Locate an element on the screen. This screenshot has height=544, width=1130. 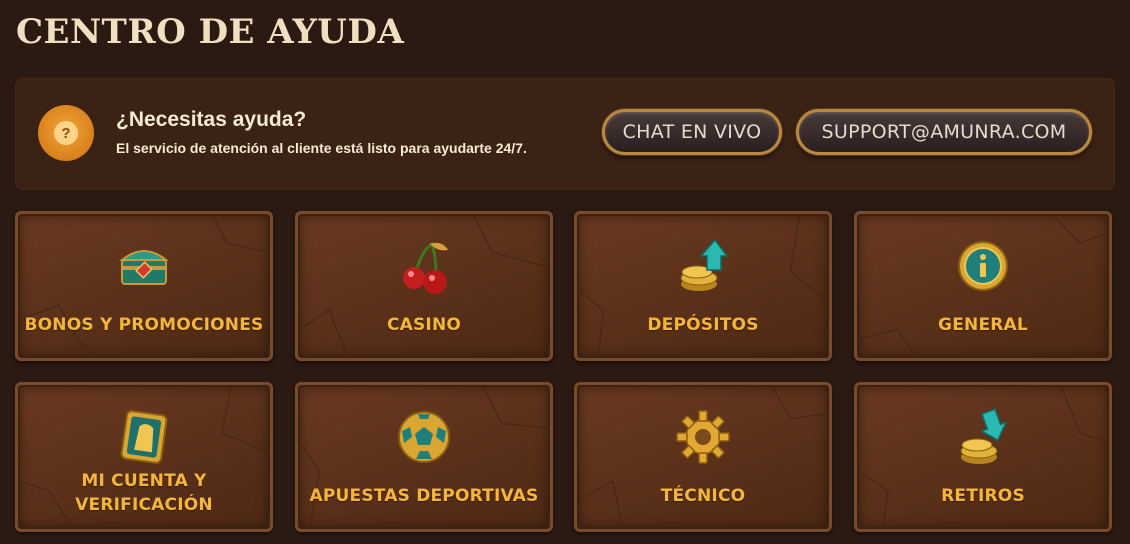
info-coin-icon is located at coordinates (983, 266).